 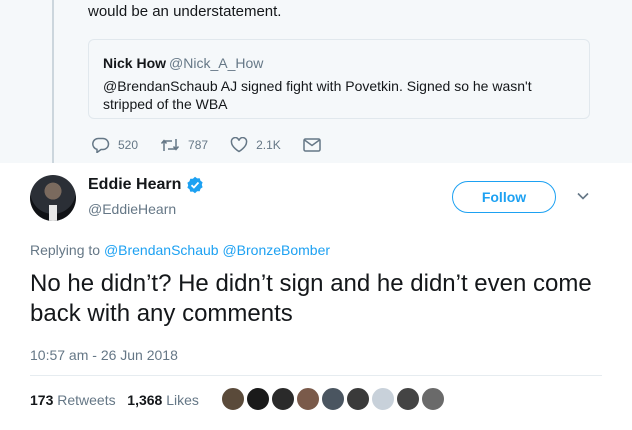 I want to click on reply-icon, so click(x=101, y=145).